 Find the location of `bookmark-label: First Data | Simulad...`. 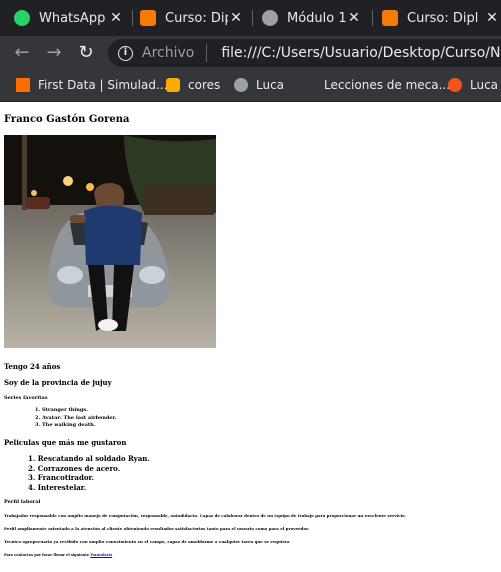

bookmark-label: First Data | Simulad... is located at coordinates (103, 85).